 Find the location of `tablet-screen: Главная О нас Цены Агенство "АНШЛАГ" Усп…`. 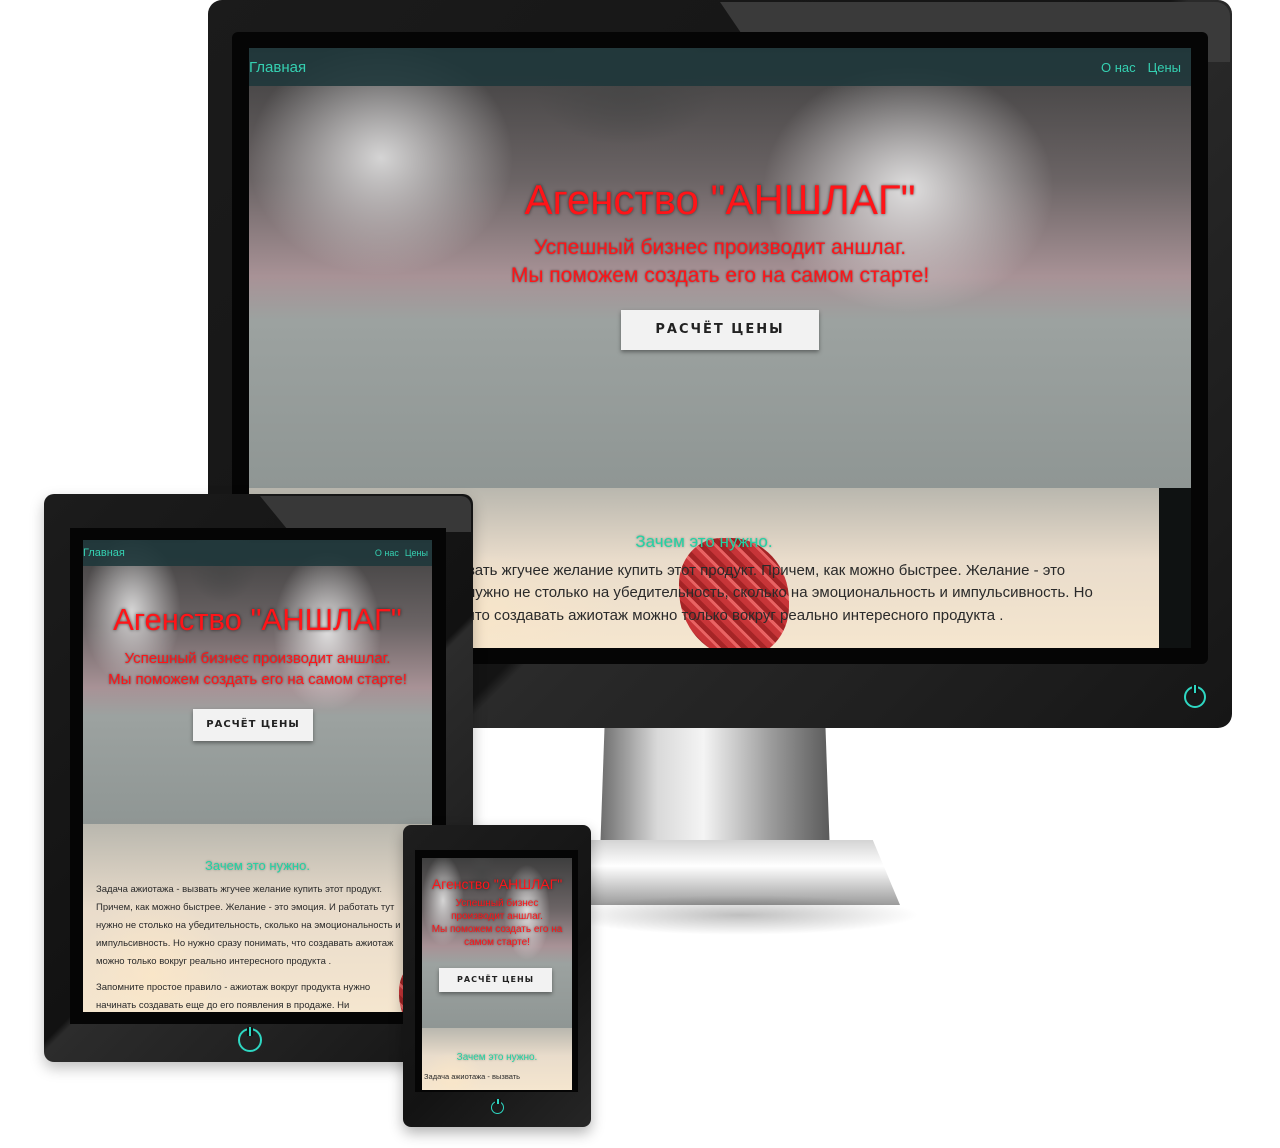

tablet-screen: Главная О нас Цены Агенство "АНШЛАГ" Усп… is located at coordinates (257, 776).